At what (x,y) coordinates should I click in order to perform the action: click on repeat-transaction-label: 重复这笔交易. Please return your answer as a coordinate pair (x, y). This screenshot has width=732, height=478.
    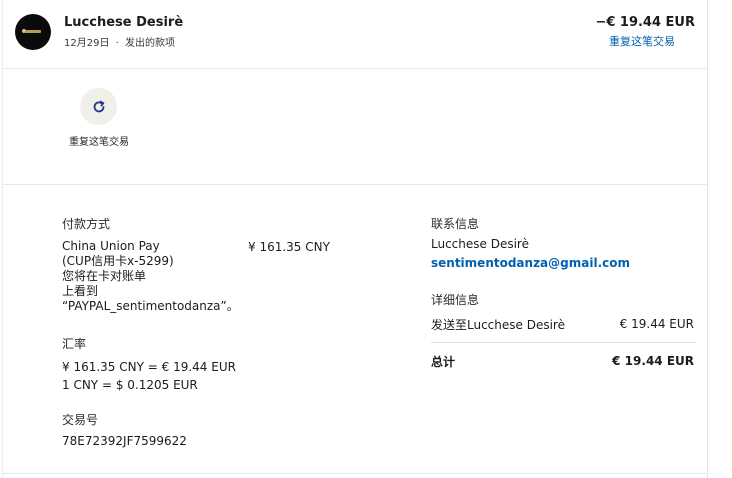
    Looking at the image, I should click on (99, 142).